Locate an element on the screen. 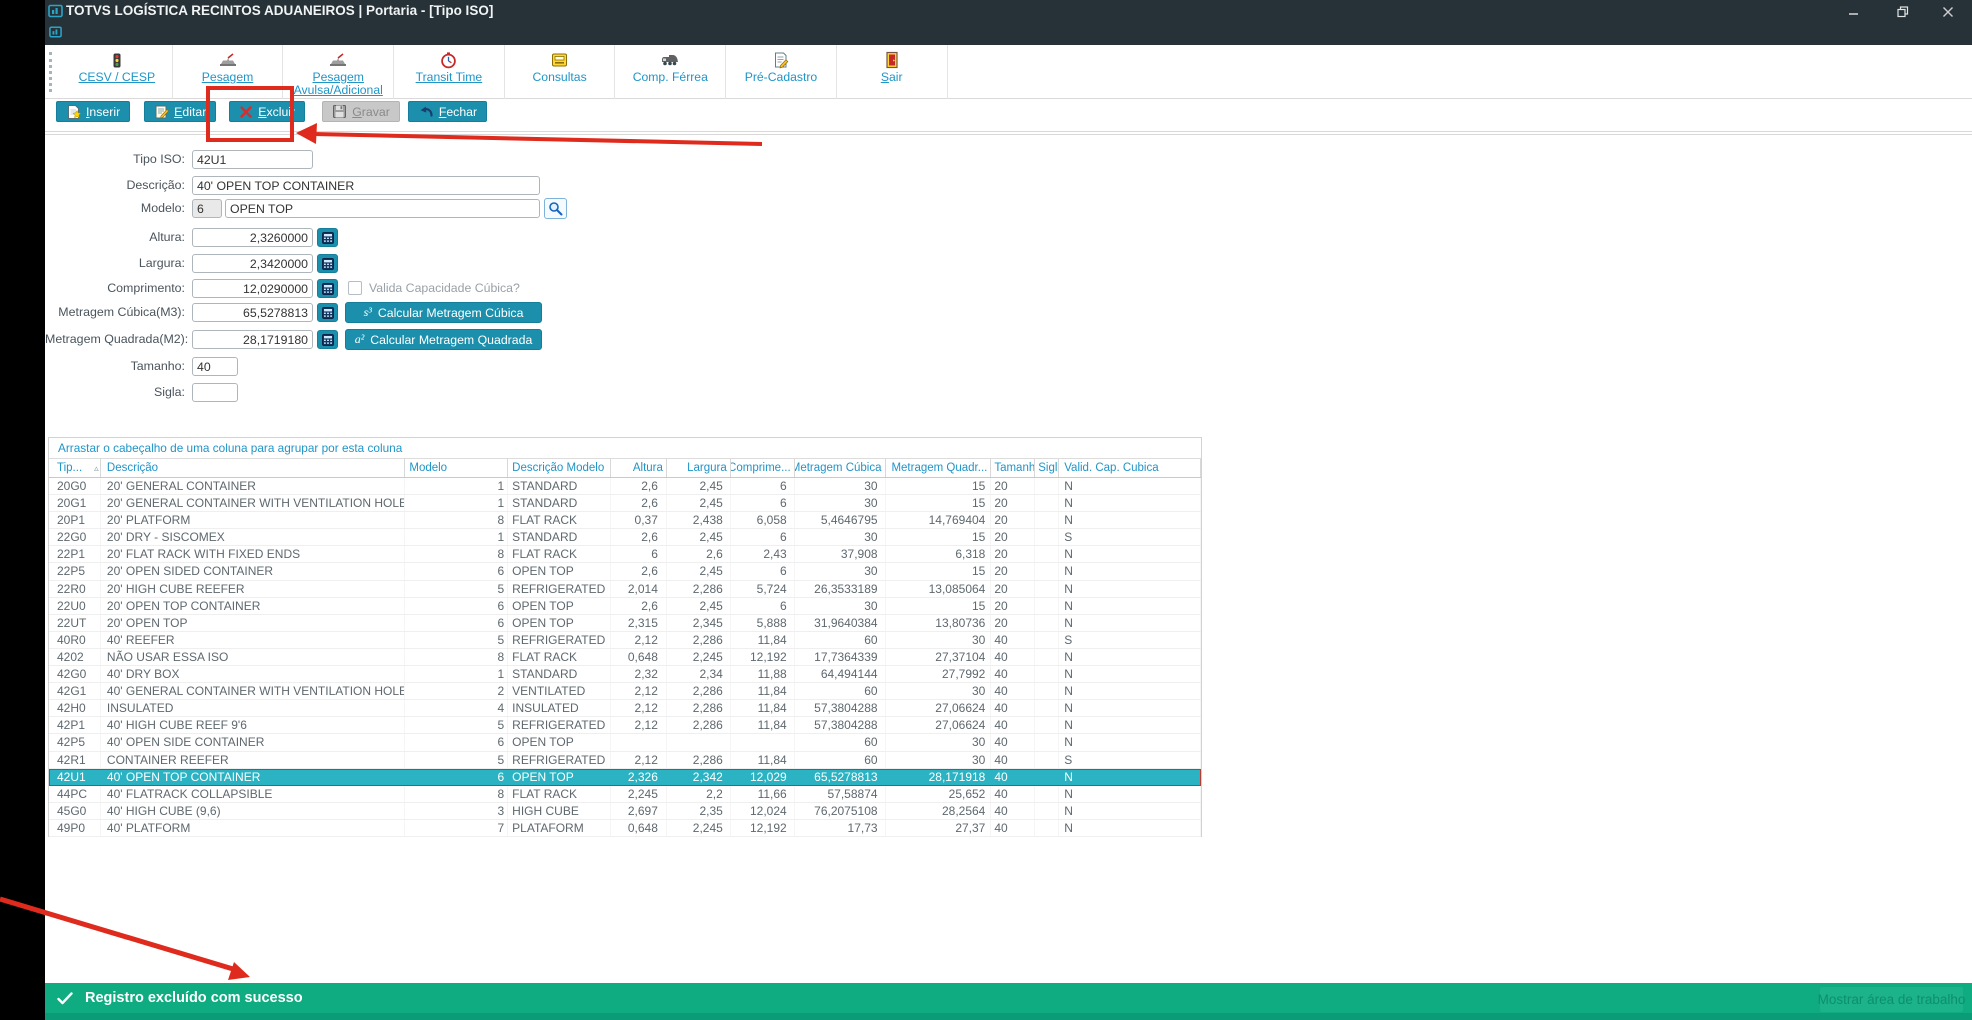 The height and width of the screenshot is (1020, 1972). altura-calculator-button is located at coordinates (327, 237).